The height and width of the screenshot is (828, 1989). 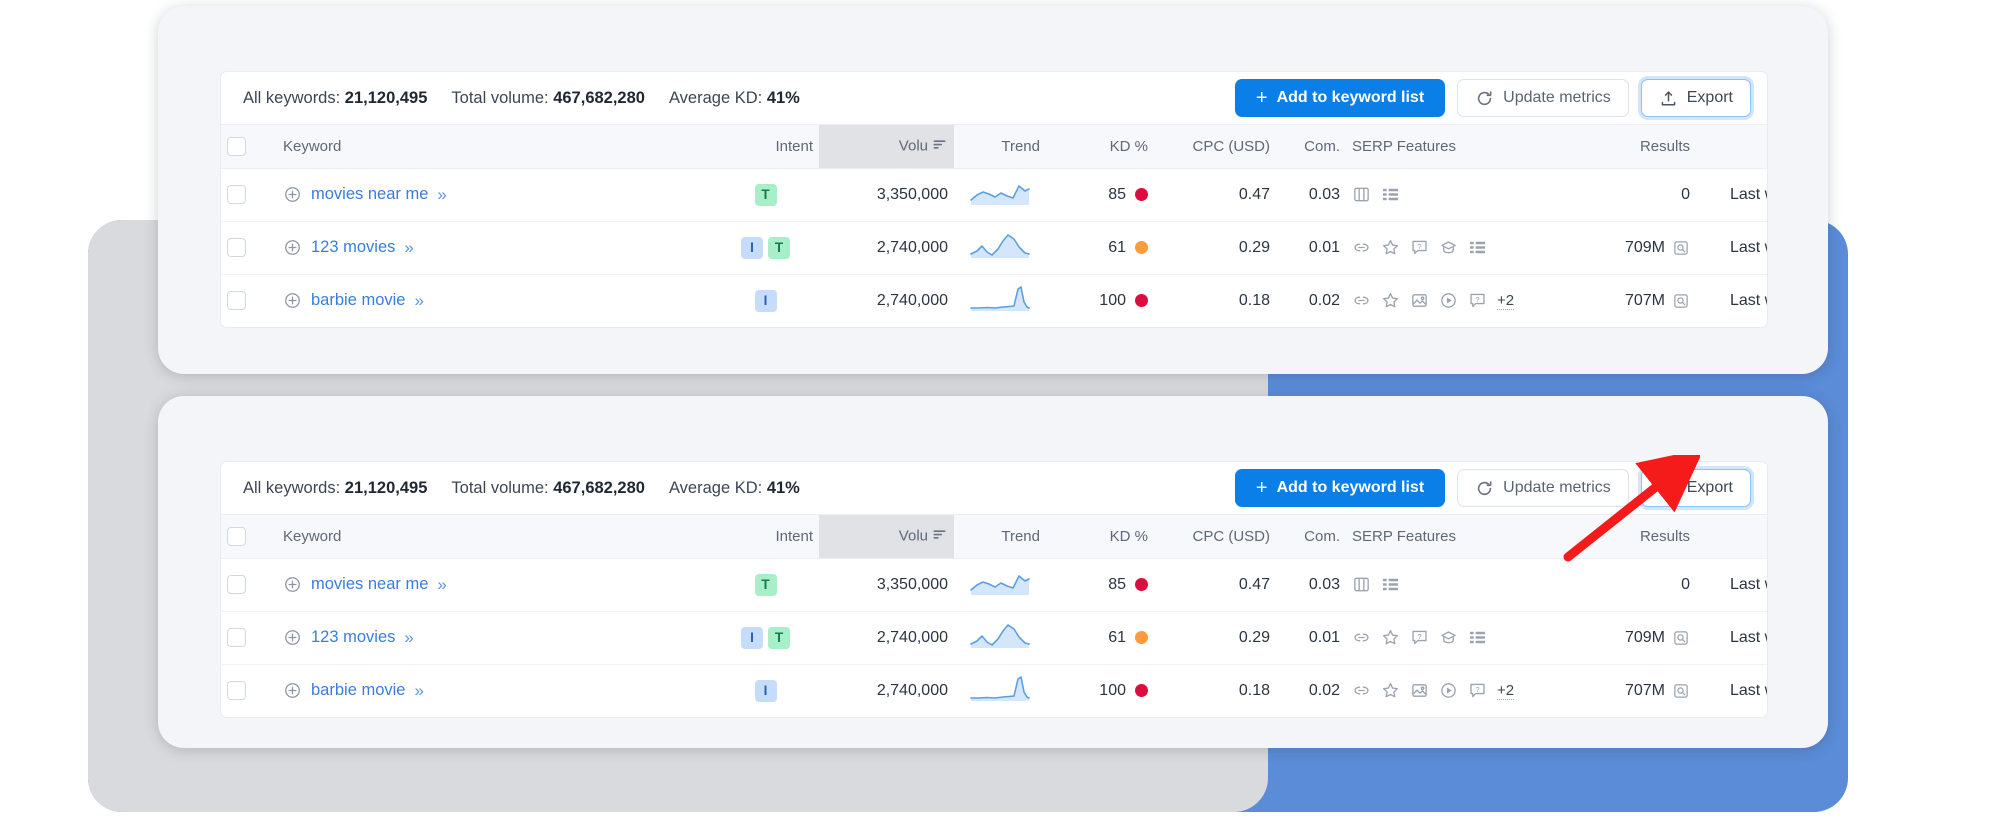 I want to click on sort-icon, so click(x=939, y=536).